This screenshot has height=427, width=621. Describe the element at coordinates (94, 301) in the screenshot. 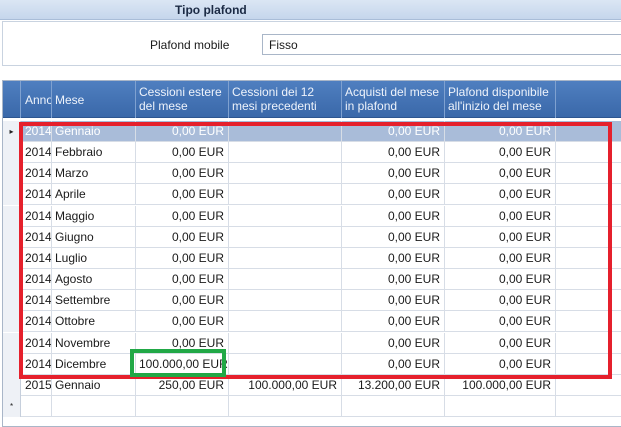

I see `cell-mese: Settembre` at that location.